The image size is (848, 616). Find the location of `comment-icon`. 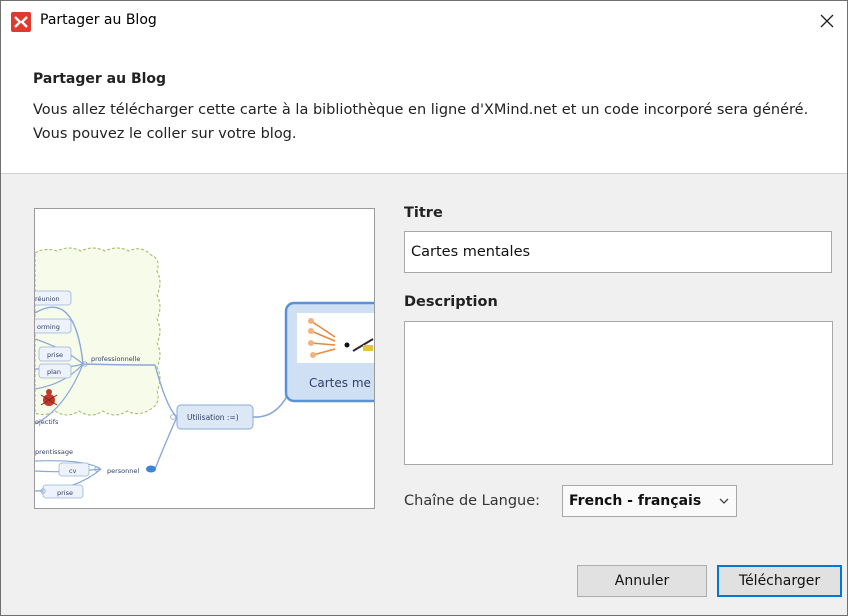

comment-icon is located at coordinates (151, 469).